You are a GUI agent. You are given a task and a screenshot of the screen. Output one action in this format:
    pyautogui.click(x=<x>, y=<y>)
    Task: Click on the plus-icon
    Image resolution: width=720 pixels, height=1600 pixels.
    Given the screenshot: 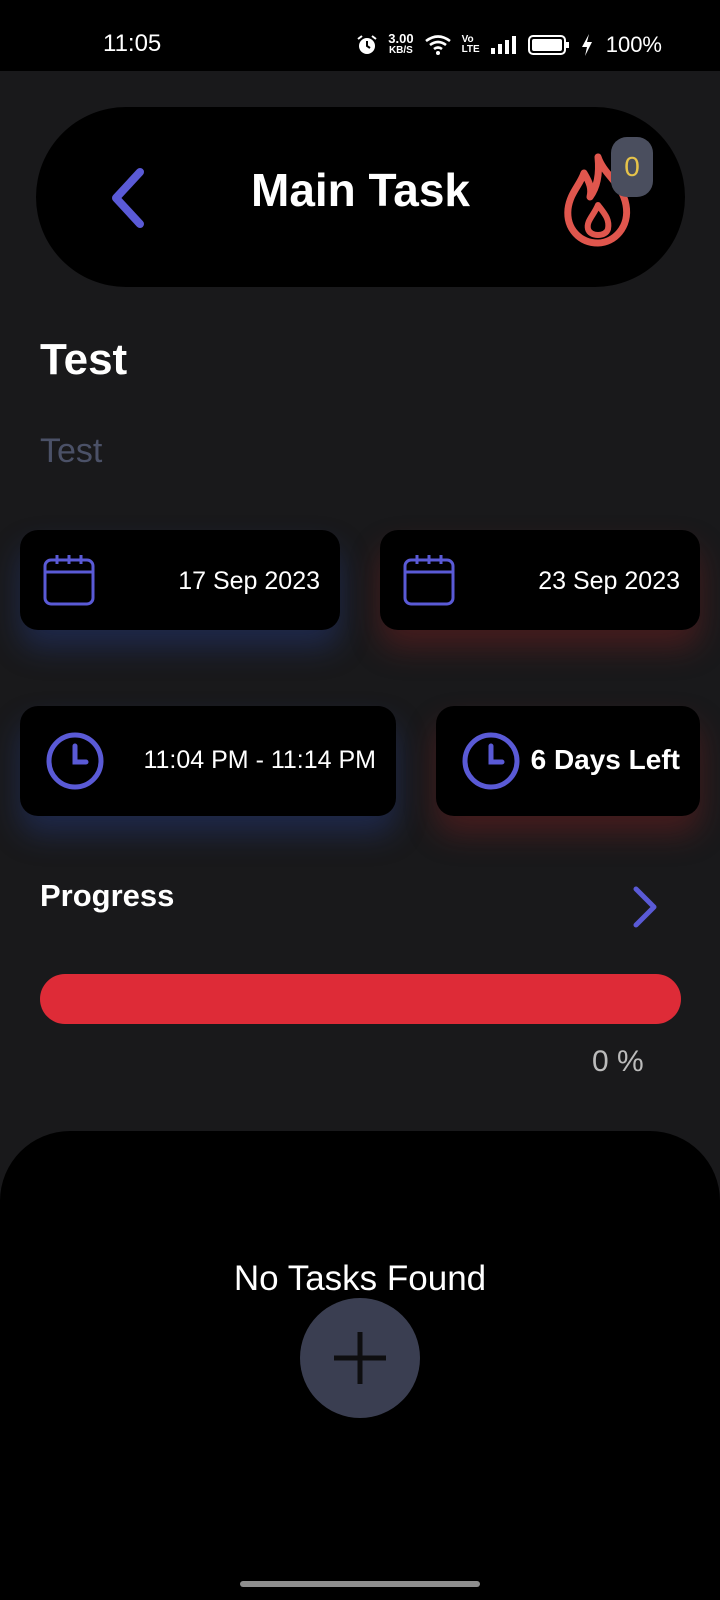 What is the action you would take?
    pyautogui.click(x=360, y=1358)
    